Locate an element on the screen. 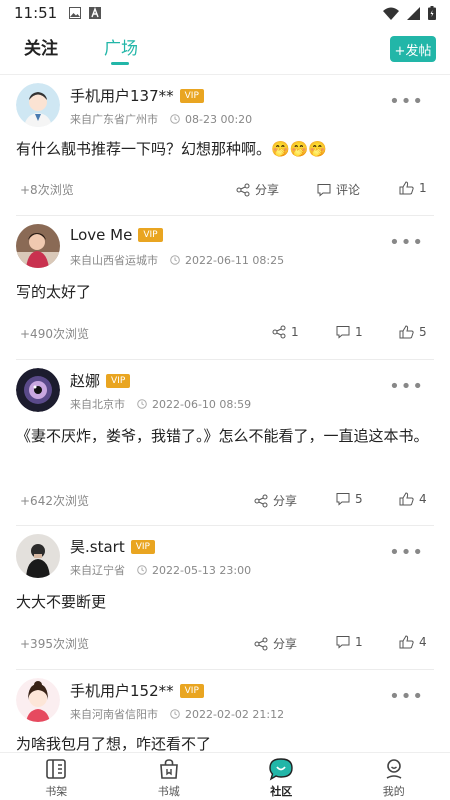 The width and height of the screenshot is (450, 800). tab-follow: 关注 is located at coordinates (41, 46).